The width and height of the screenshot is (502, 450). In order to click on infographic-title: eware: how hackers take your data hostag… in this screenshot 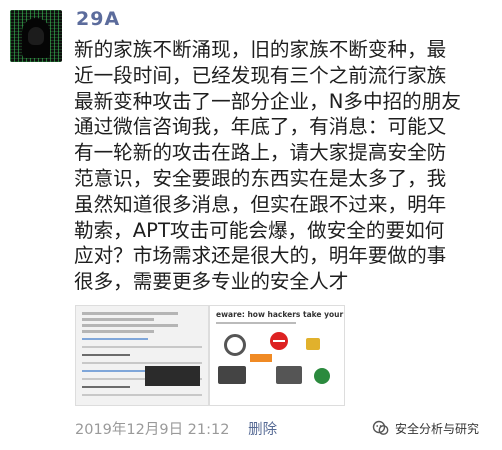, I will do `click(280, 314)`.